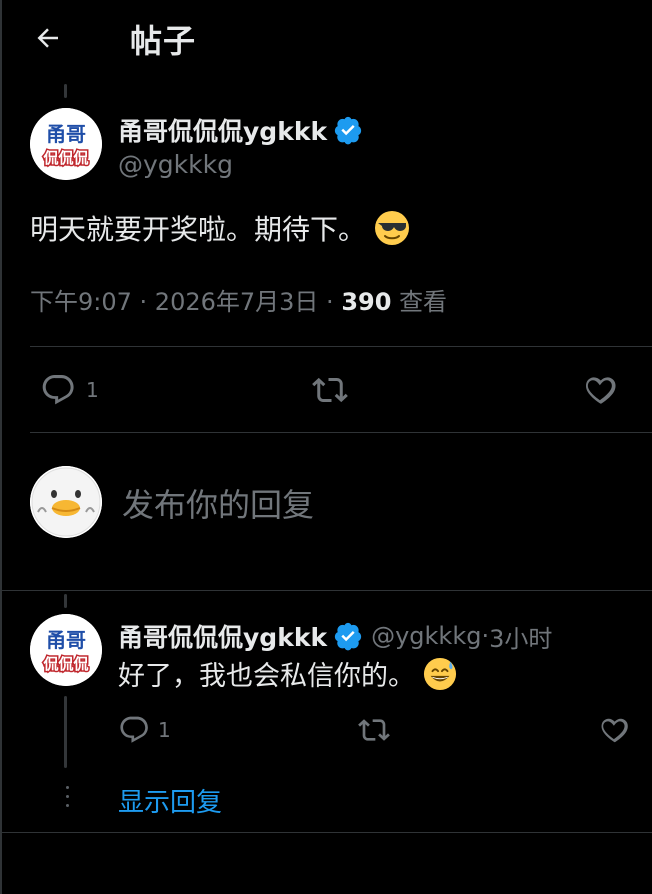 Image resolution: width=652 pixels, height=894 pixels. I want to click on author-name: 甬哥侃侃侃ygkkk, so click(240, 130).